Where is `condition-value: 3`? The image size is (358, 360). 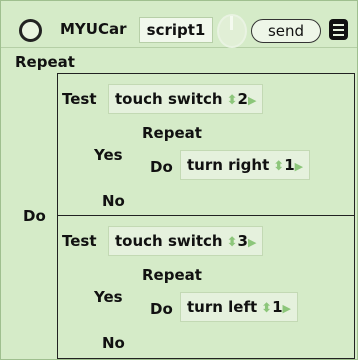 condition-value: 3 is located at coordinates (243, 241).